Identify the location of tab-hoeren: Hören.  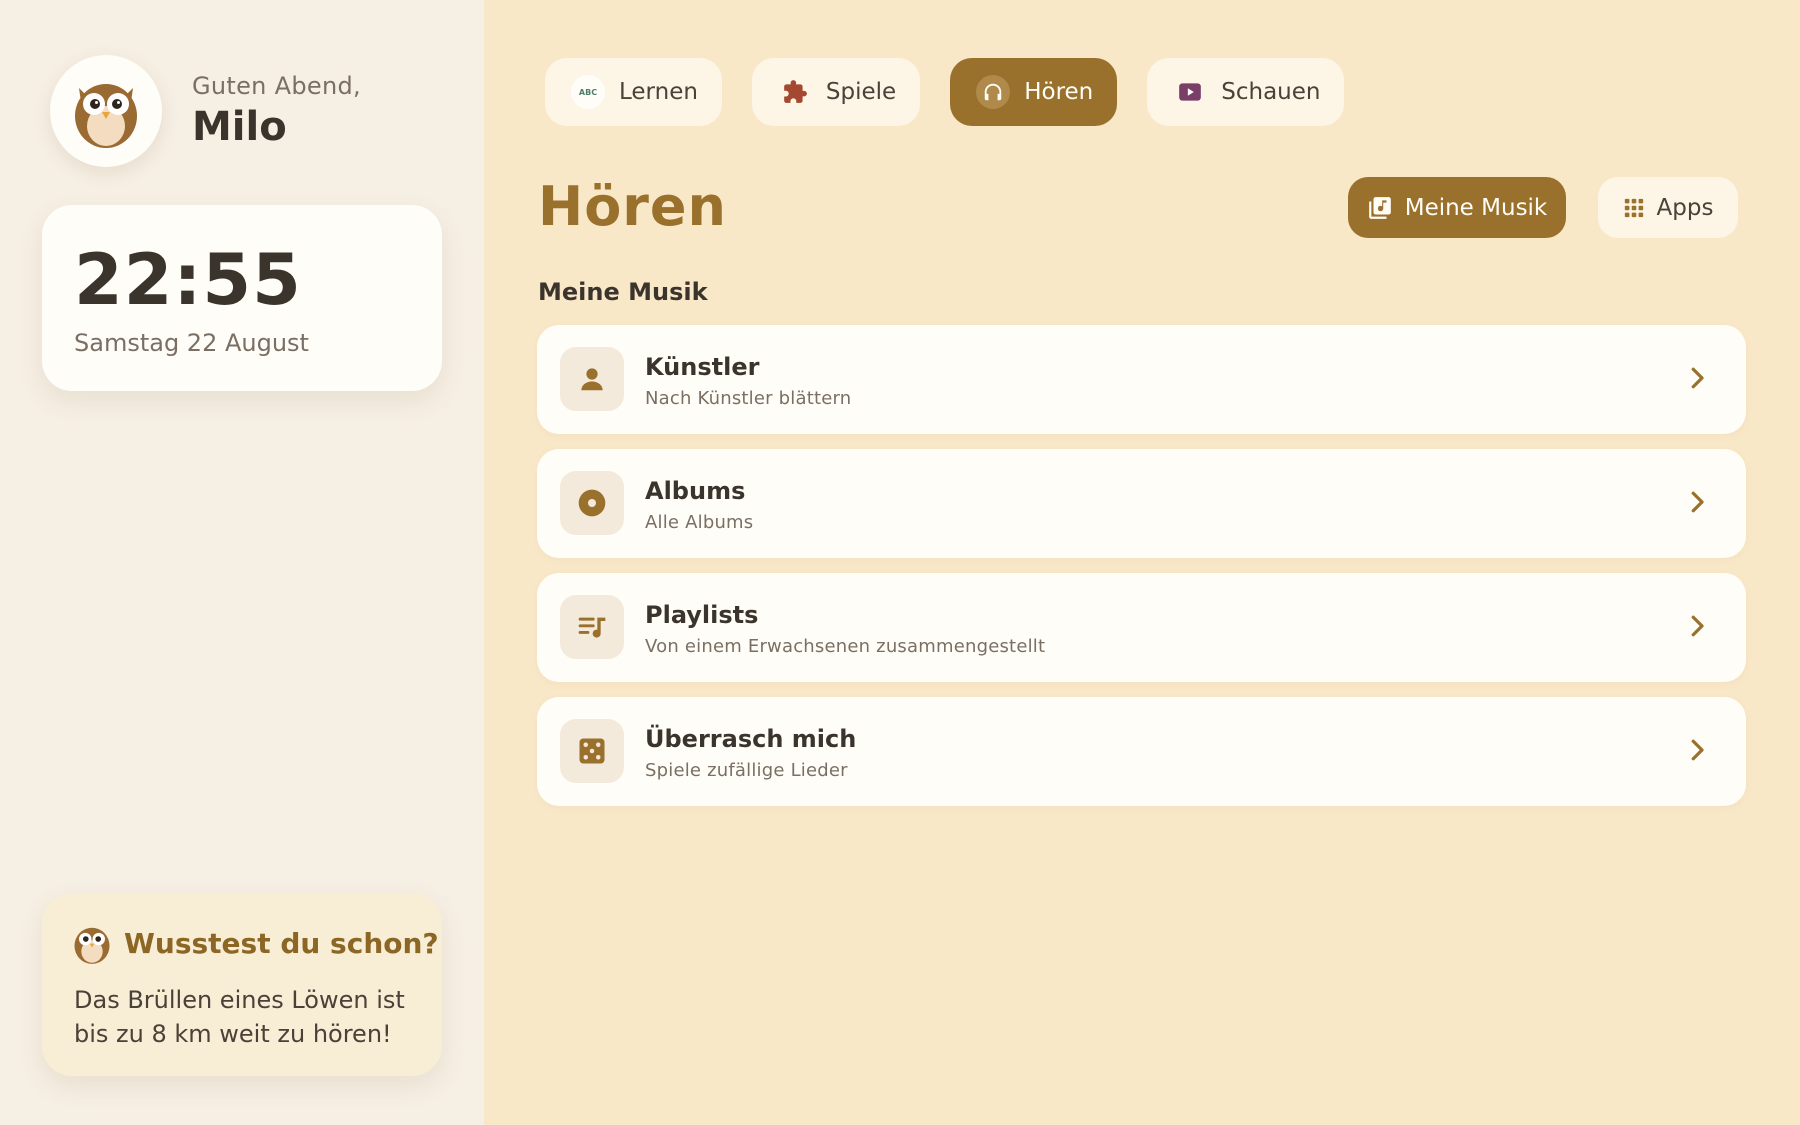
(1034, 92).